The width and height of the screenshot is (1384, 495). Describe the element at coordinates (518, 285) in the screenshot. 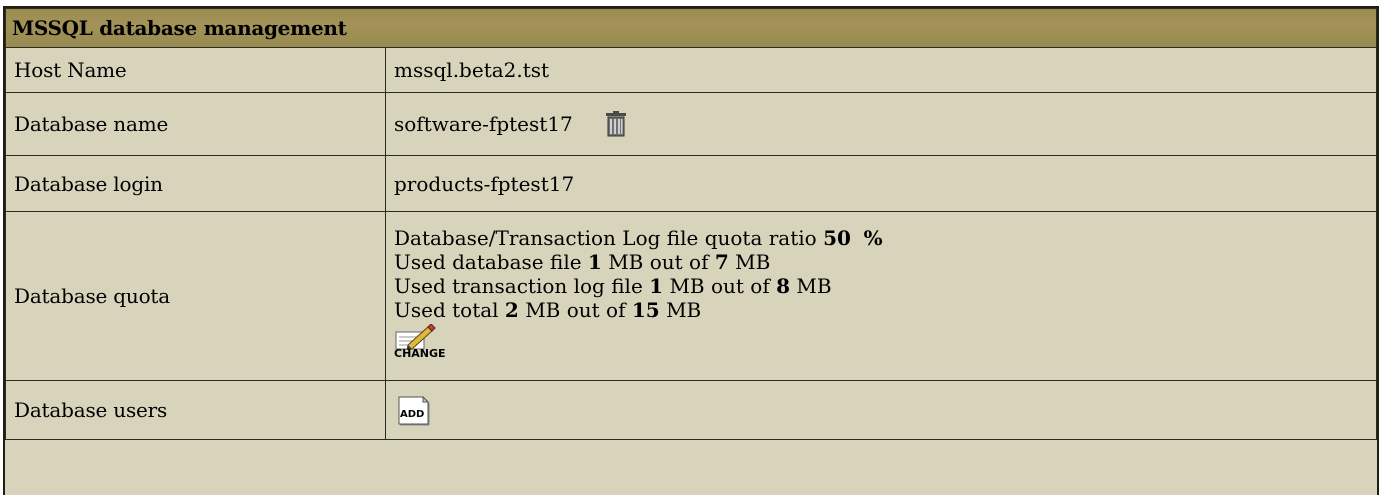

I see `log-file-prefix: Used transaction log file` at that location.